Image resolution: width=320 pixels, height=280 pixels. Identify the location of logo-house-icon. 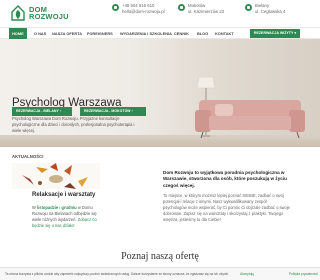
(18, 13).